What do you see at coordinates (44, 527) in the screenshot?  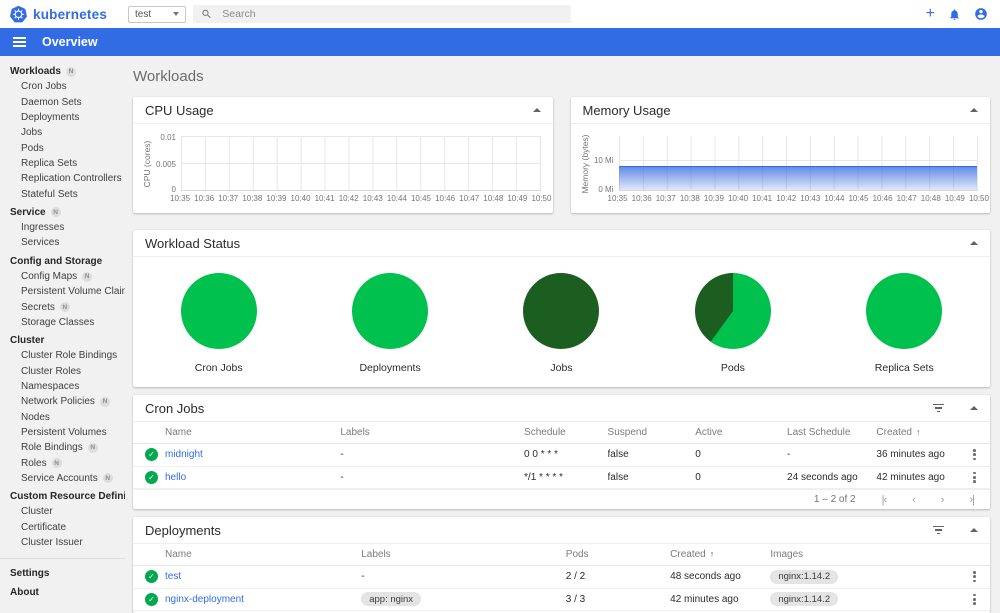 I see `sidebar-item-label: Certificate` at bounding box center [44, 527].